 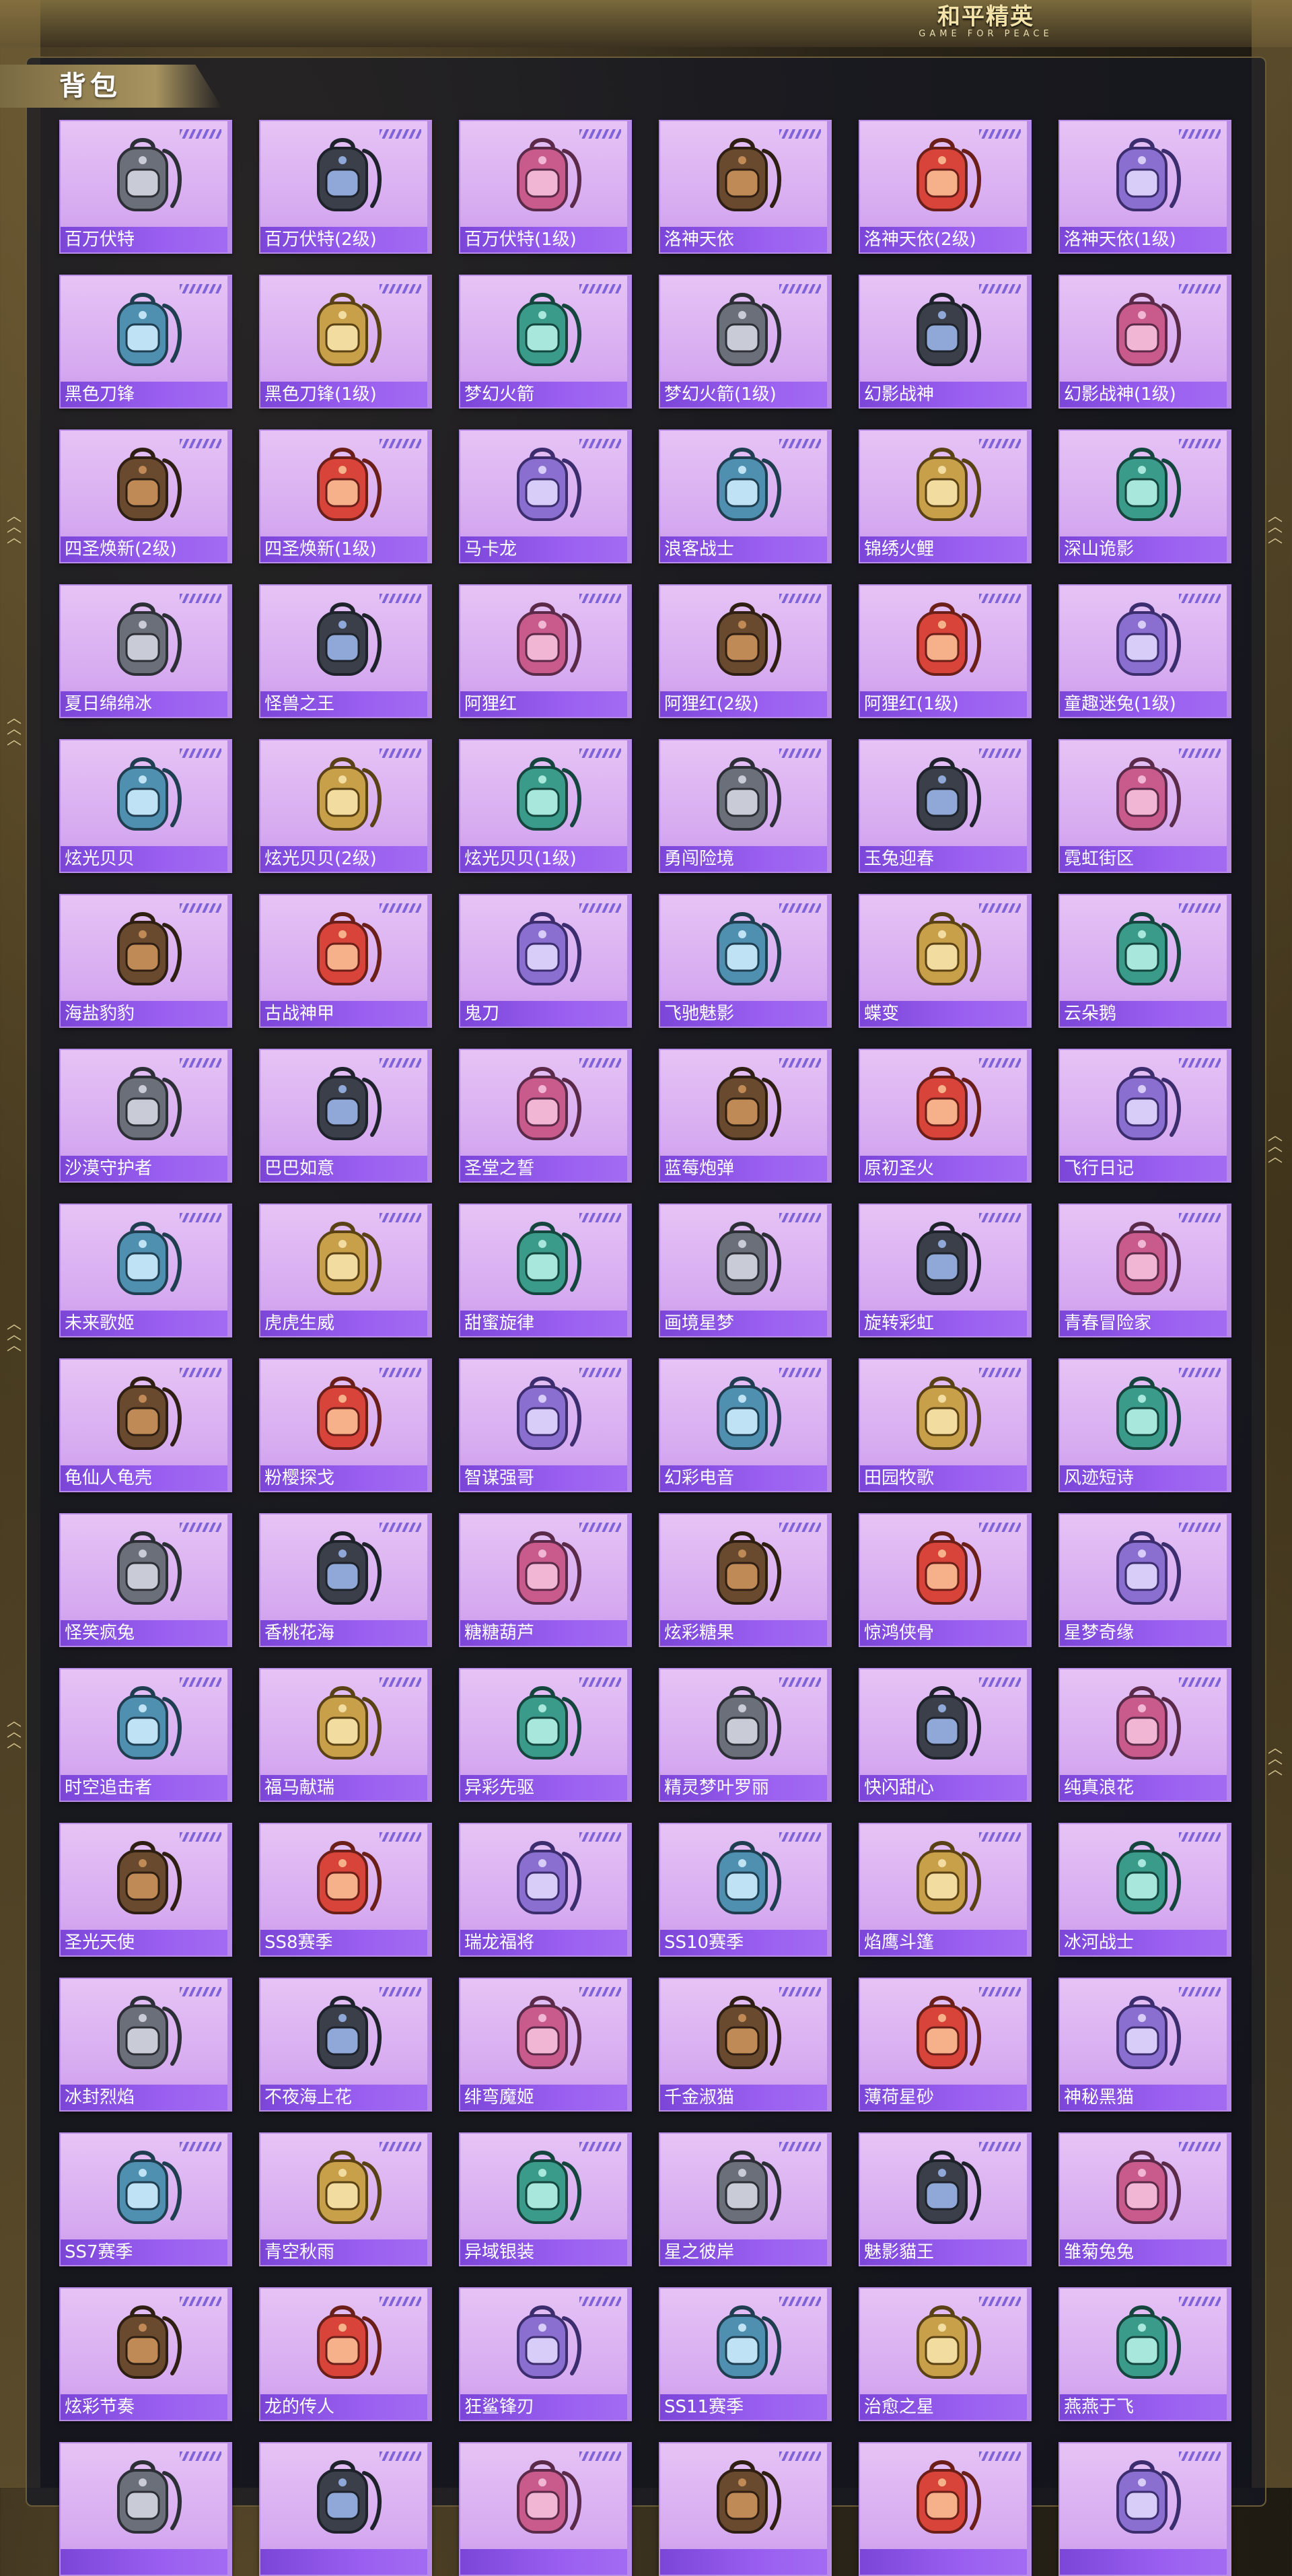 What do you see at coordinates (946, 961) in the screenshot?
I see `backpack-item-card: 蝶变` at bounding box center [946, 961].